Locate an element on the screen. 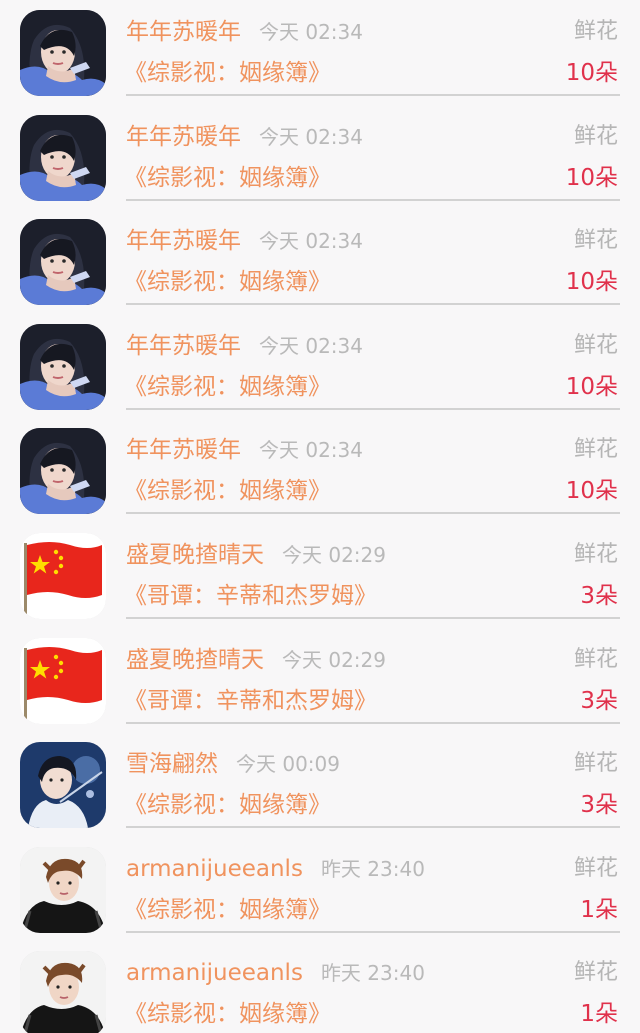 This screenshot has width=640, height=1033. sender-name: 雪海翩然 is located at coordinates (172, 764).